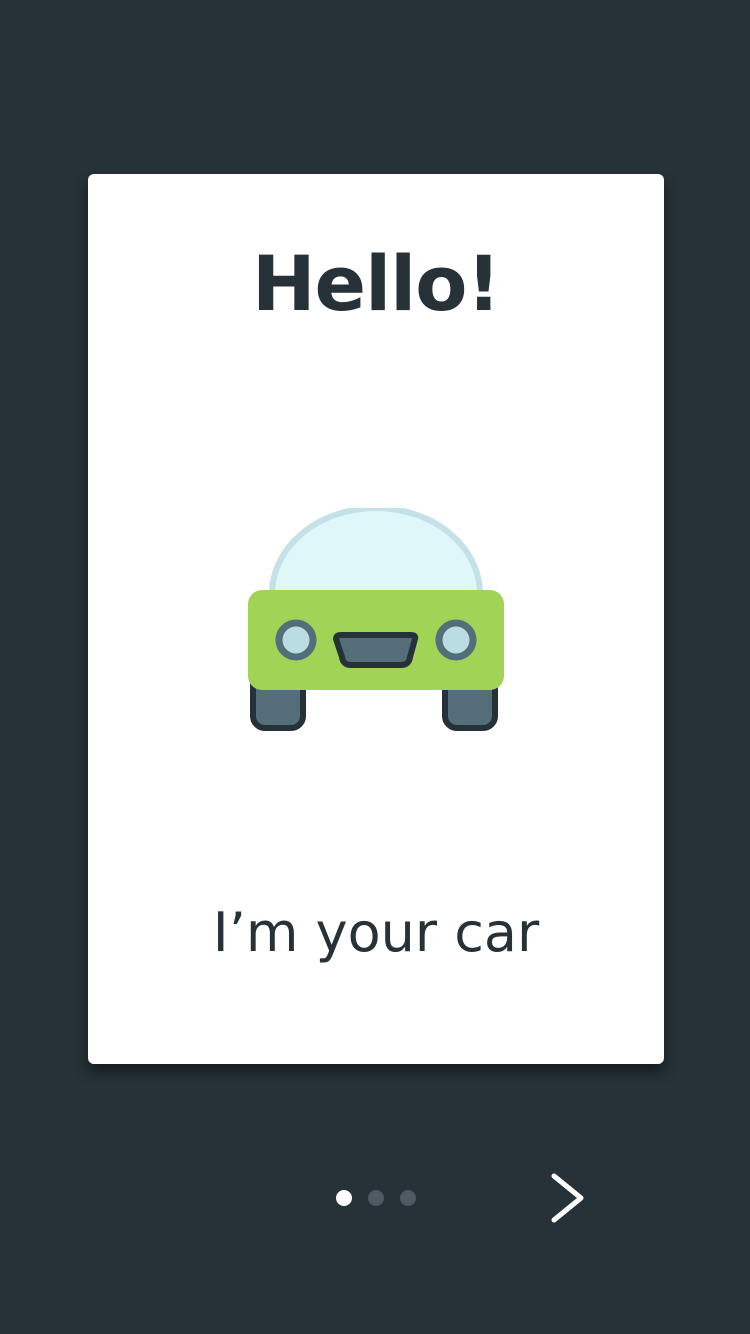 This screenshot has width=750, height=1334. Describe the element at coordinates (456, 640) in the screenshot. I see `car-right-headlight` at that location.